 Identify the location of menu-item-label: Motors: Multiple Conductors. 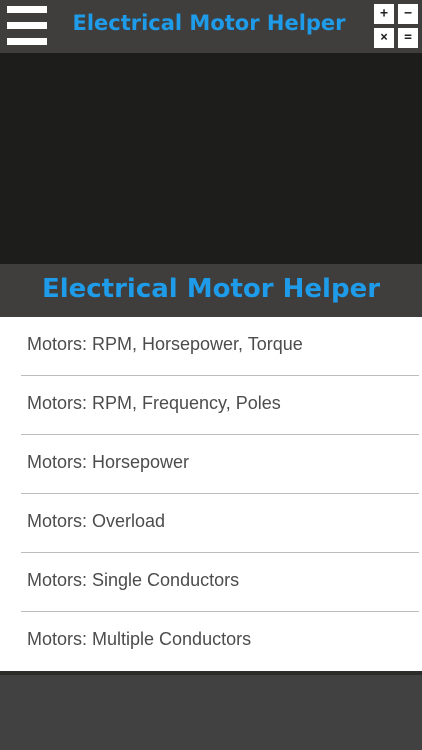
(139, 639).